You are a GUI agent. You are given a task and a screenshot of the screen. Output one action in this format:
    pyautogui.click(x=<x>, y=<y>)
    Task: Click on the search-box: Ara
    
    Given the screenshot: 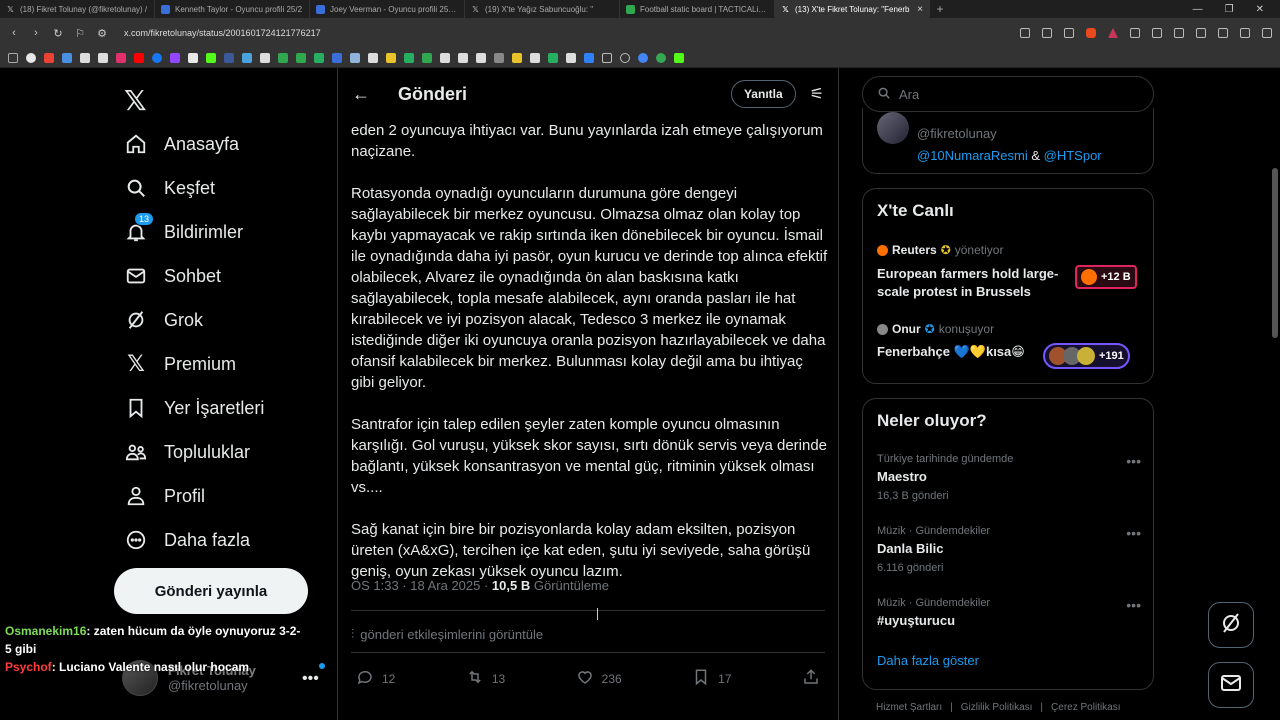 What is the action you would take?
    pyautogui.click(x=1008, y=94)
    